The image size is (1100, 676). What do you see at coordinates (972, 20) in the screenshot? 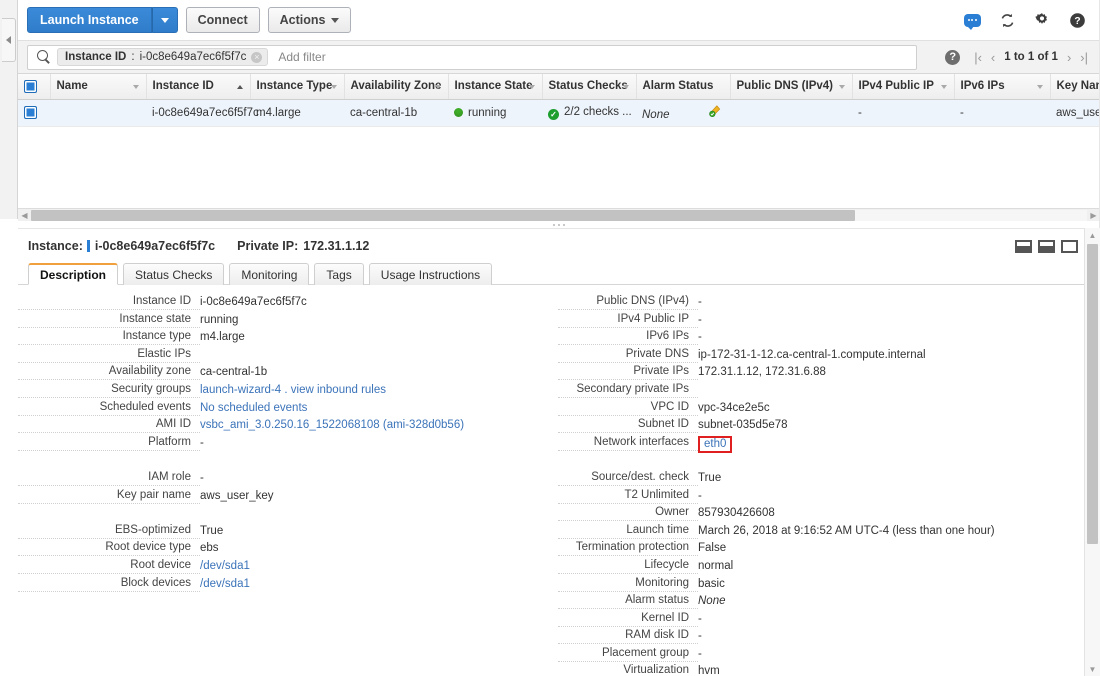
I see `feedback-icon` at bounding box center [972, 20].